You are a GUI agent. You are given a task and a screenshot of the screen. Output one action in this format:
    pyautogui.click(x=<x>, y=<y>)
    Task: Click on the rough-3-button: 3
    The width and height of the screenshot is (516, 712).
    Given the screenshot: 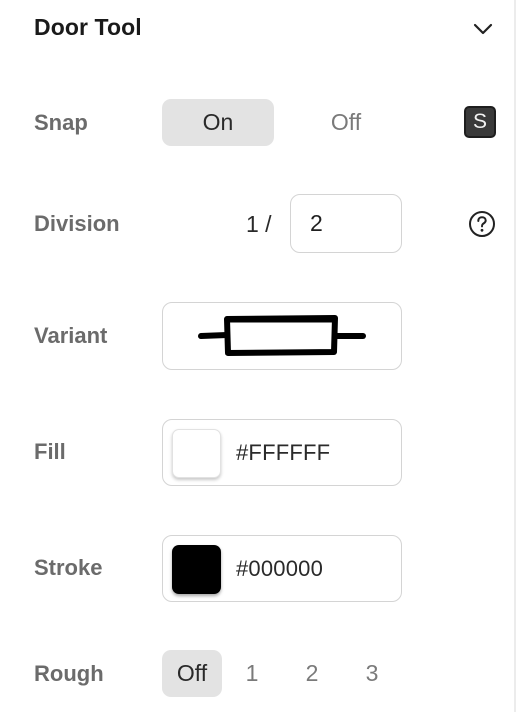 What is the action you would take?
    pyautogui.click(x=372, y=673)
    